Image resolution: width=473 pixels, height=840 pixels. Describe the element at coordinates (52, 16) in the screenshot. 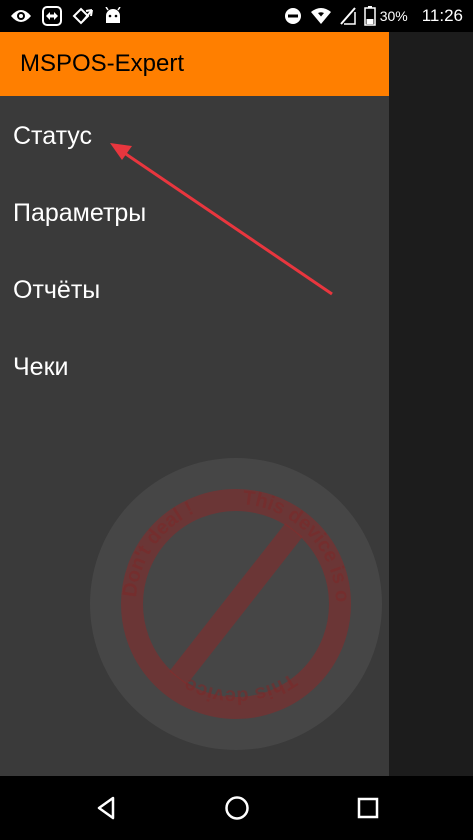

I see `teamviewer-icon` at that location.